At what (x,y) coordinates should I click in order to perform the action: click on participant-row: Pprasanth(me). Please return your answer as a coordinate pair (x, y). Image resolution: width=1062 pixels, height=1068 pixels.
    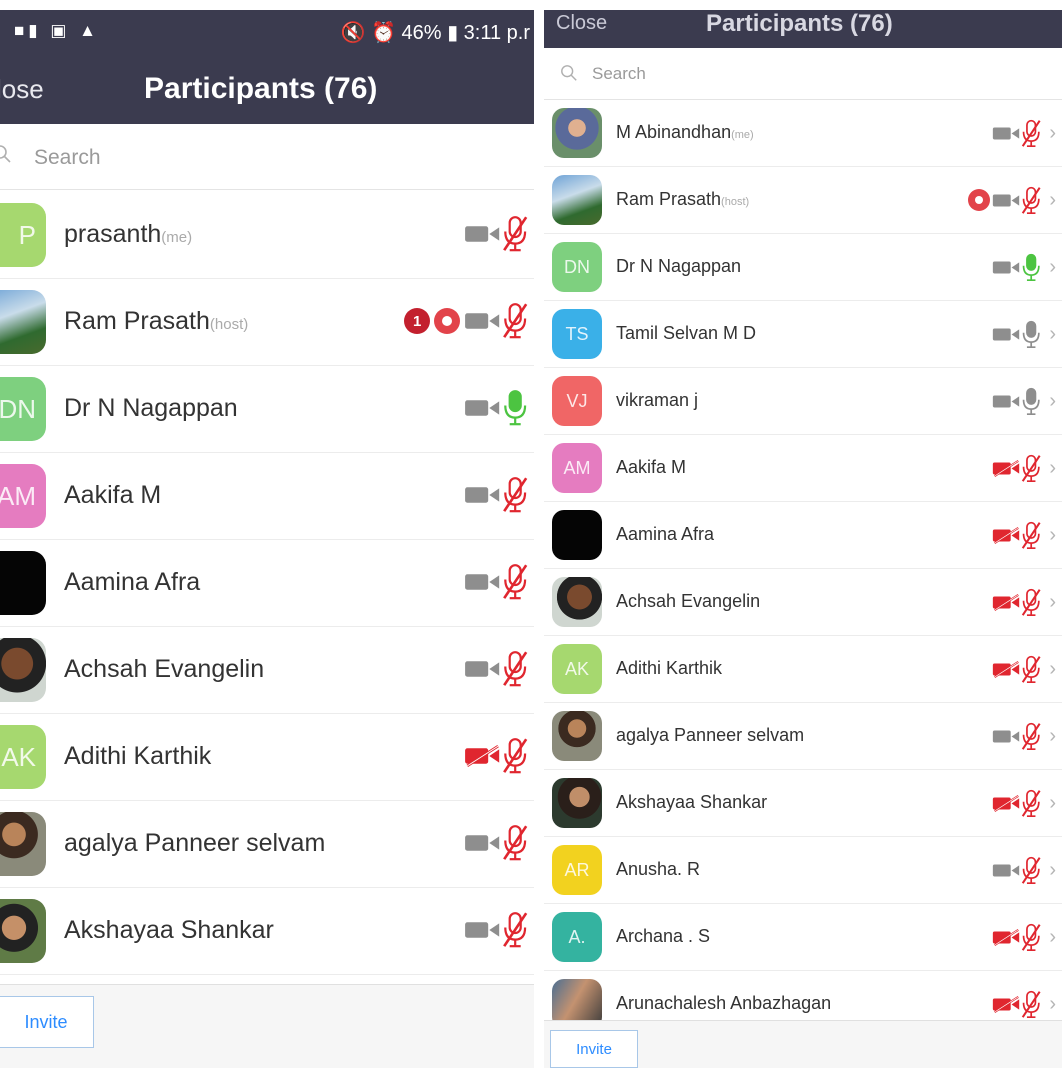
    Looking at the image, I should click on (267, 235).